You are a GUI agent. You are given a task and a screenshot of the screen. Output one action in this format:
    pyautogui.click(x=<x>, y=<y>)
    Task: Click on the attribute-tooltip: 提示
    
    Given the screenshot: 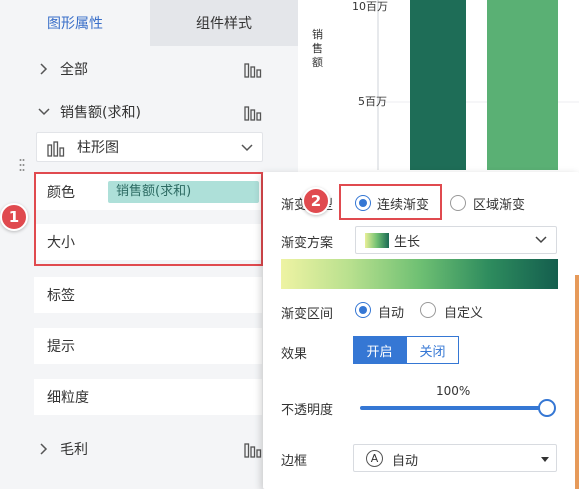 What is the action you would take?
    pyautogui.click(x=148, y=346)
    